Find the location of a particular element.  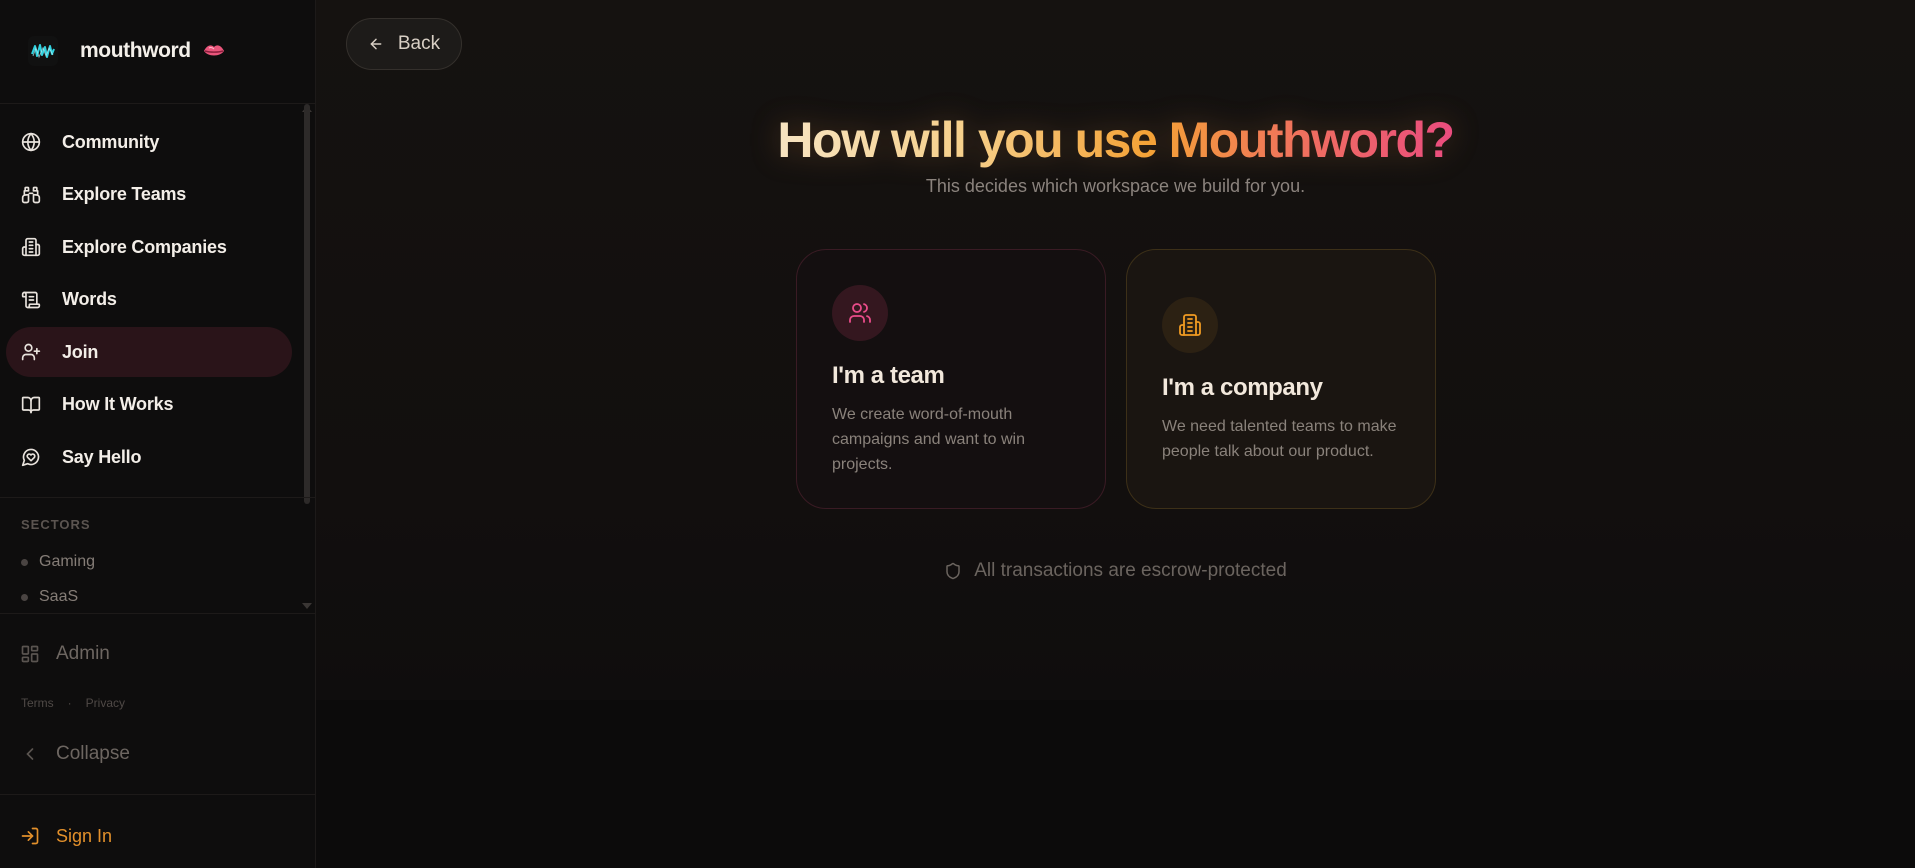

brand-name: mouthword is located at coordinates (135, 50).